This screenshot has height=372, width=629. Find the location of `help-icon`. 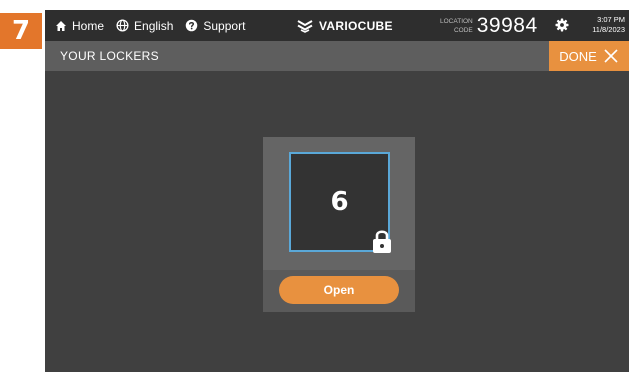

help-icon is located at coordinates (192, 25).